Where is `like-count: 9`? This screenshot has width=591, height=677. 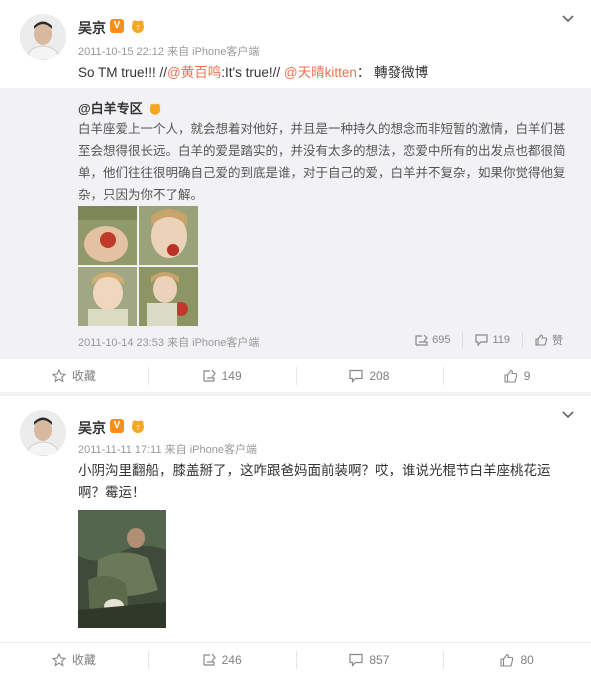 like-count: 9 is located at coordinates (527, 375).